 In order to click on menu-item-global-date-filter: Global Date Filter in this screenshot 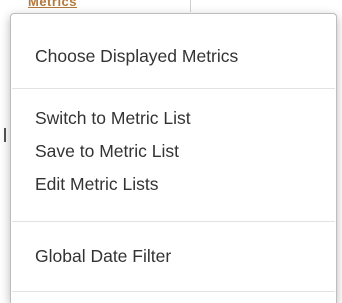, I will do `click(103, 256)`.